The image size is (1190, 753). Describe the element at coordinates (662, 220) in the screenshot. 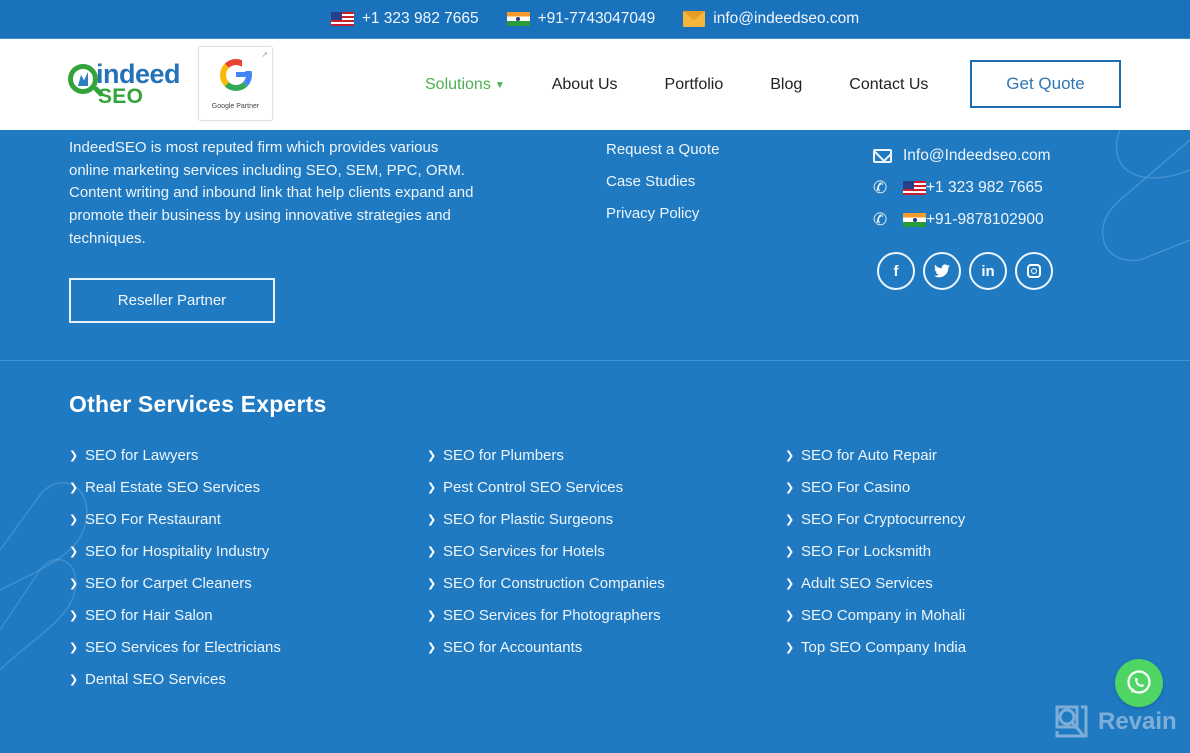

I see `link-privacy-policy: Privacy Policy` at that location.